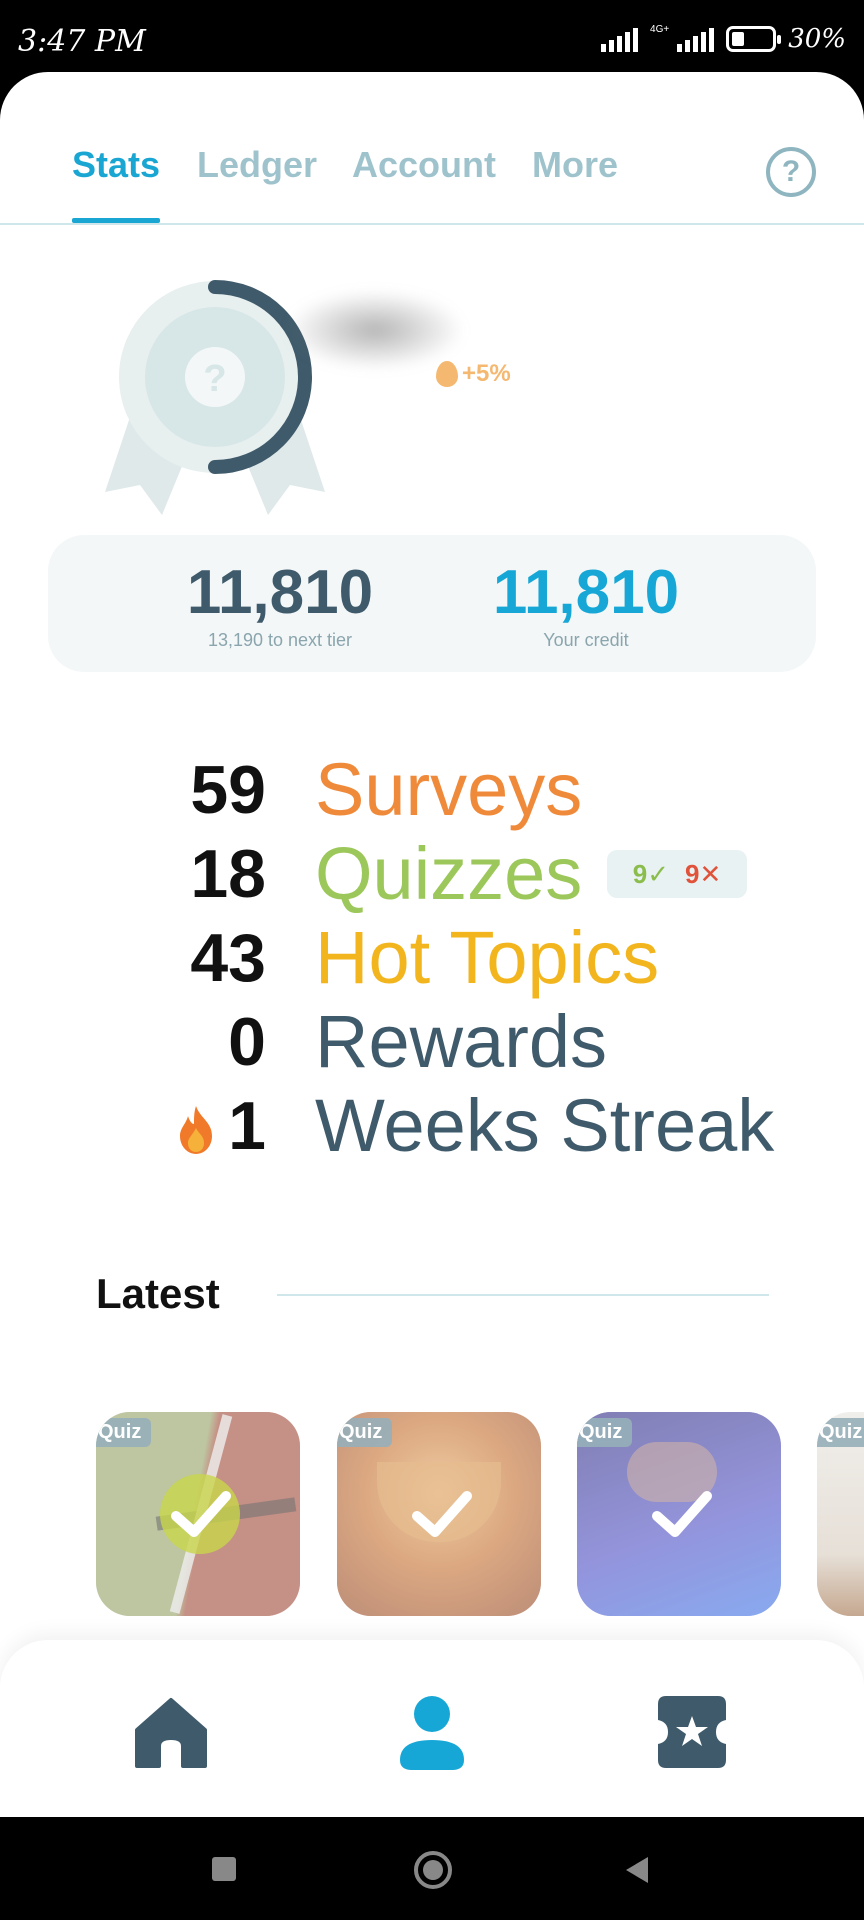 This screenshot has width=864, height=1920. I want to click on streak-count: 1, so click(247, 1126).